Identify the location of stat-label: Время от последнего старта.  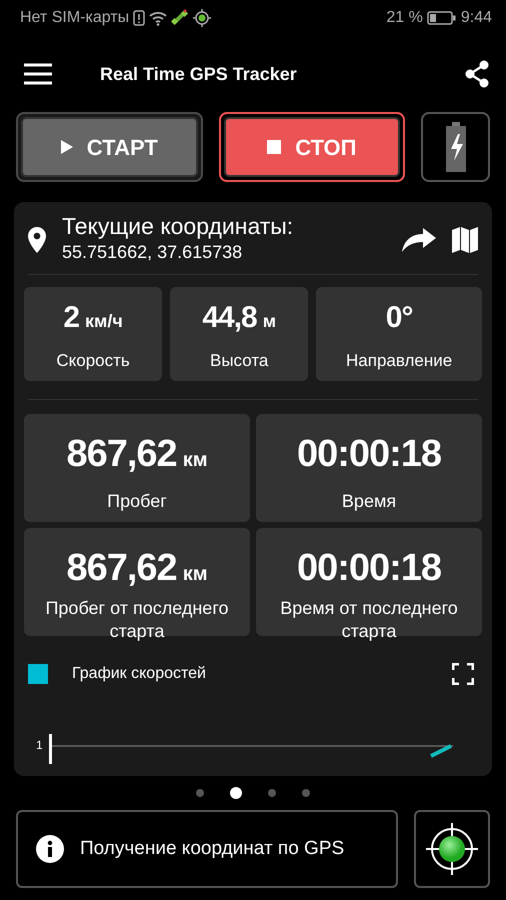
(369, 620).